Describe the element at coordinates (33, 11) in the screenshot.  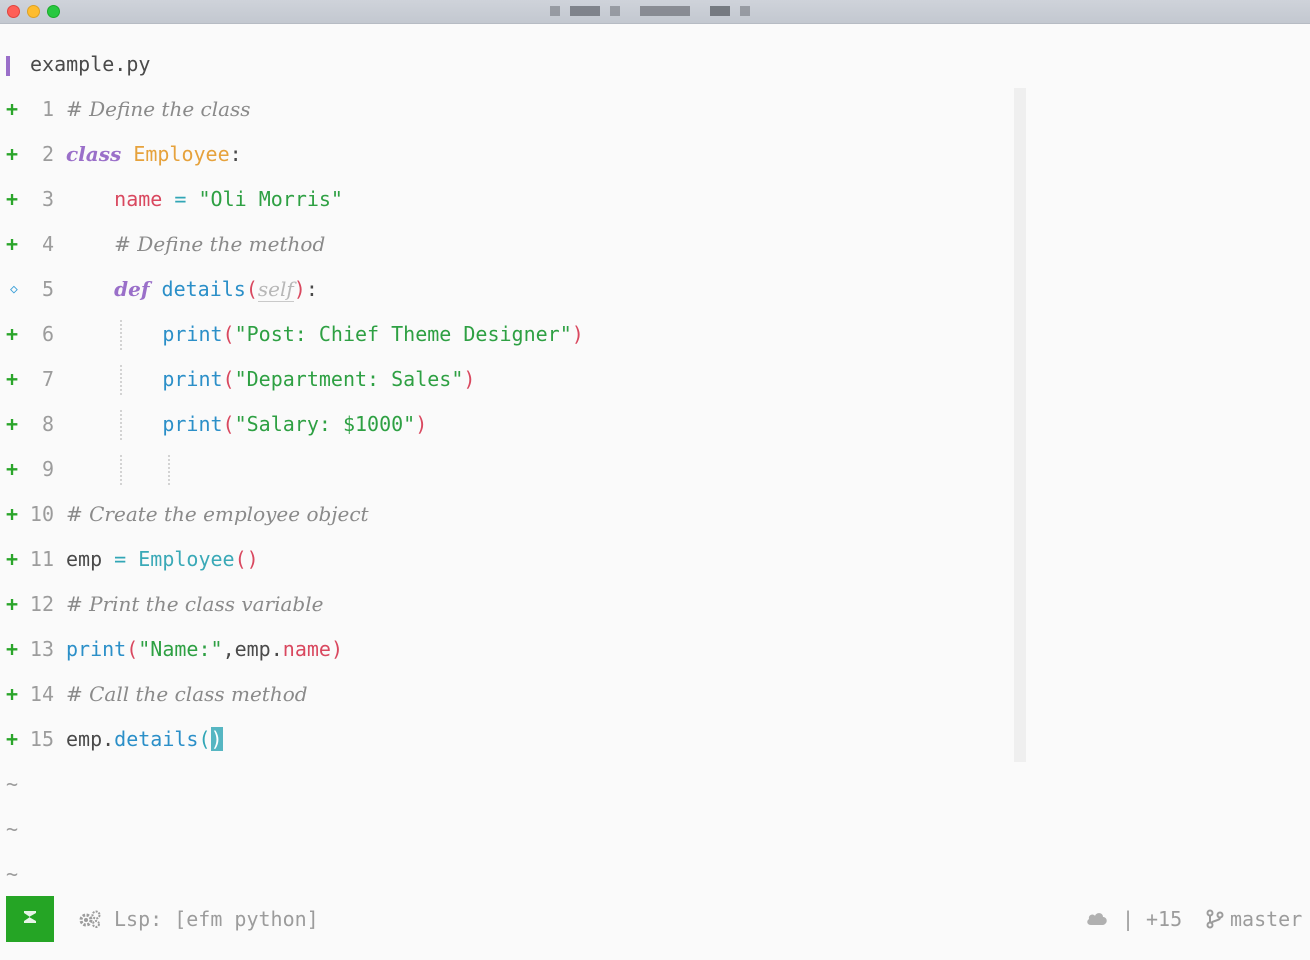
I see `minimize-window-button` at that location.